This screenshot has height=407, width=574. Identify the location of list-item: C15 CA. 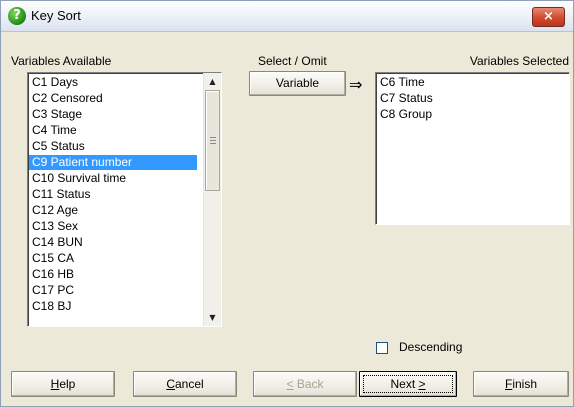
(52, 258).